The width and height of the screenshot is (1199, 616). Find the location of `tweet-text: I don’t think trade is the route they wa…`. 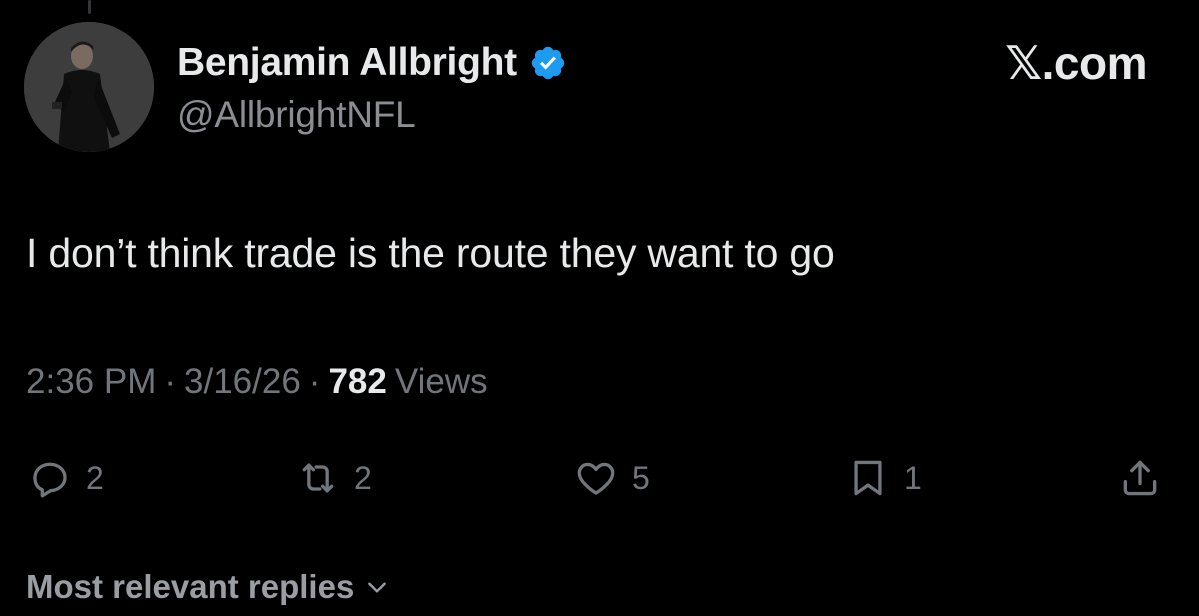

tweet-text: I don’t think trade is the route they wa… is located at coordinates (430, 253).